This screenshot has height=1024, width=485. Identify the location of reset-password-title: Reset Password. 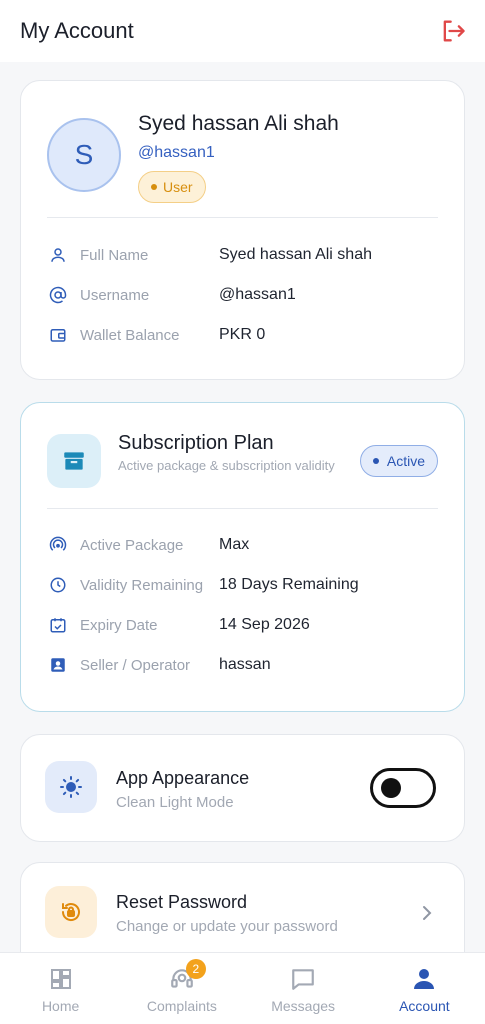
(182, 902).